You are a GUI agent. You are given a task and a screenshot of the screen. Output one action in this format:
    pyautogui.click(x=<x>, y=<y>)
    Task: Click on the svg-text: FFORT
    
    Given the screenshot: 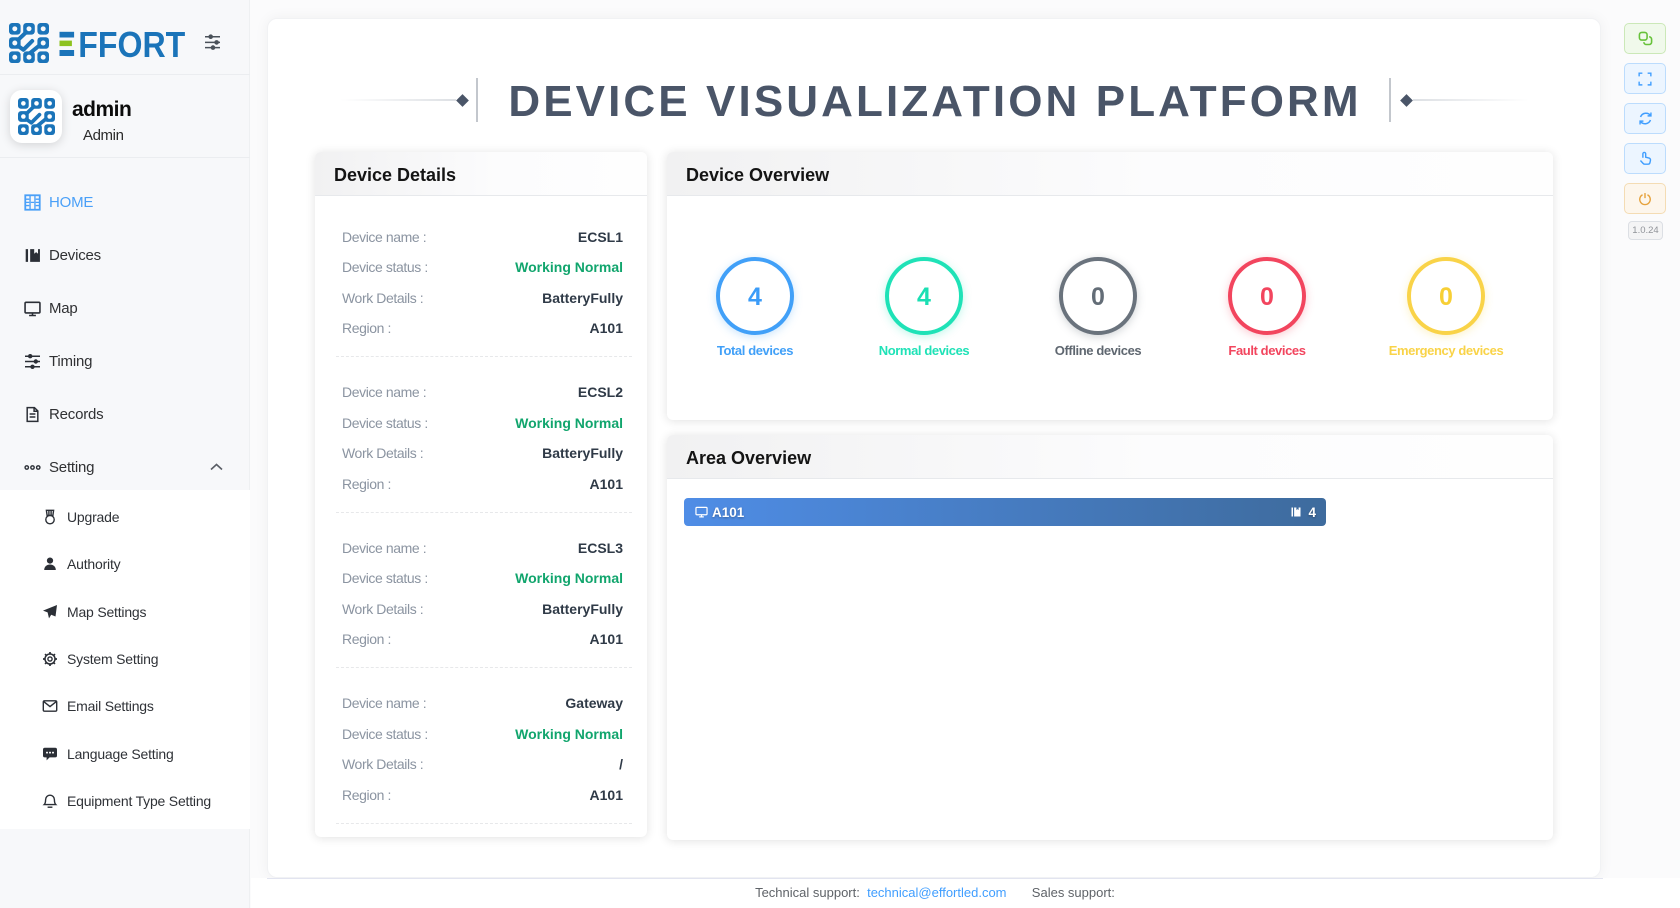 What is the action you would take?
    pyautogui.click(x=131, y=43)
    